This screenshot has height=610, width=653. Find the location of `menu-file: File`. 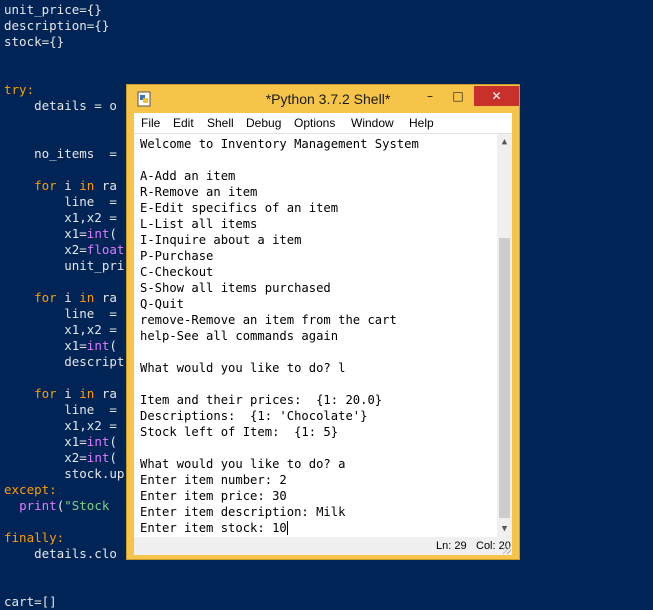

menu-file: File is located at coordinates (150, 123).